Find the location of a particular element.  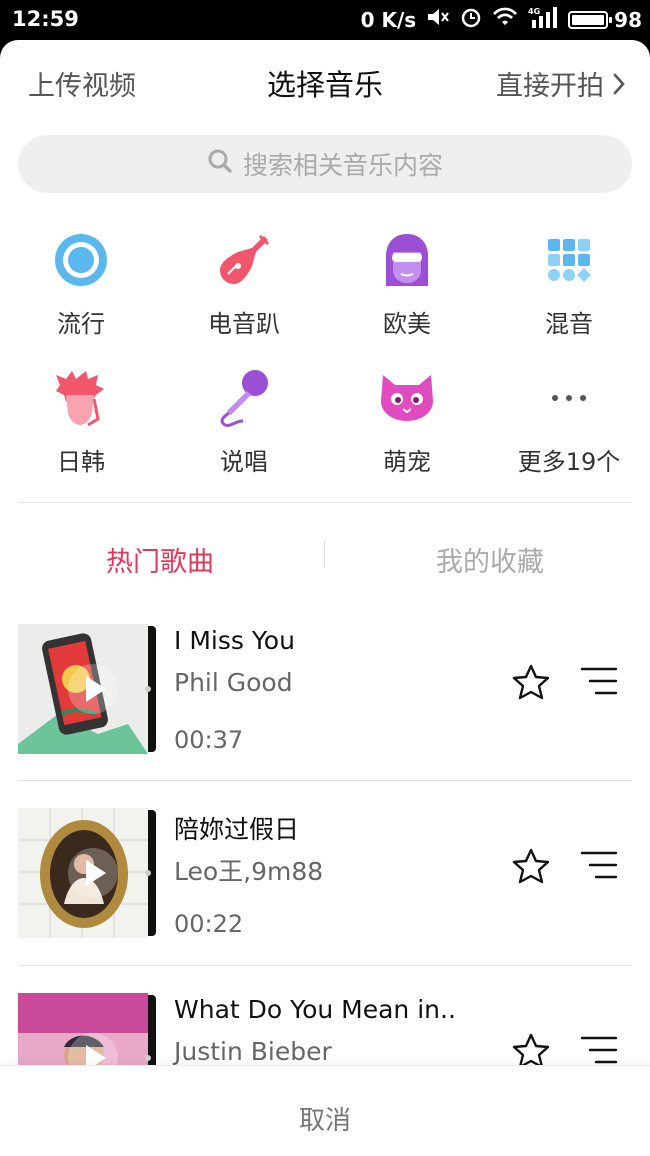

cancel-button: 取消 is located at coordinates (325, 1118).